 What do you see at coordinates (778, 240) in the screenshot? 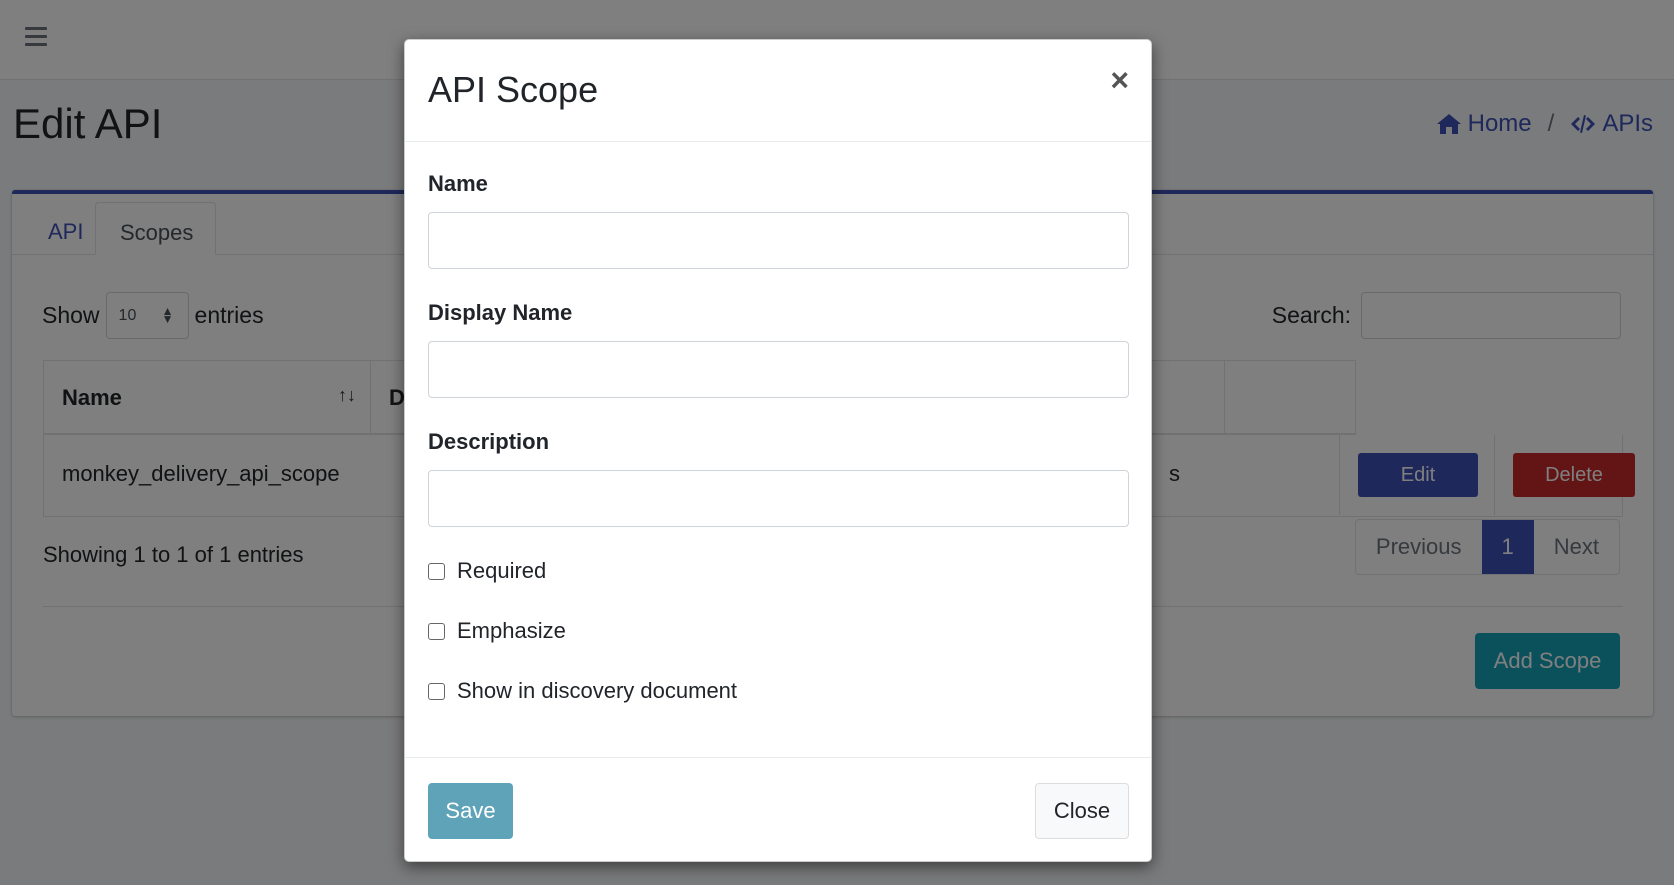
I see `name-input` at bounding box center [778, 240].